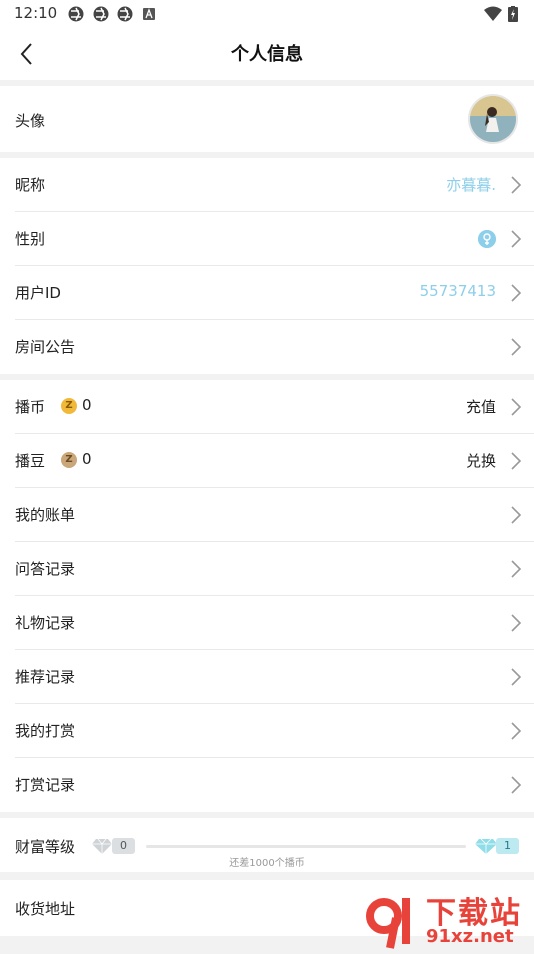 The width and height of the screenshot is (534, 954). I want to click on avatar-image, so click(493, 119).